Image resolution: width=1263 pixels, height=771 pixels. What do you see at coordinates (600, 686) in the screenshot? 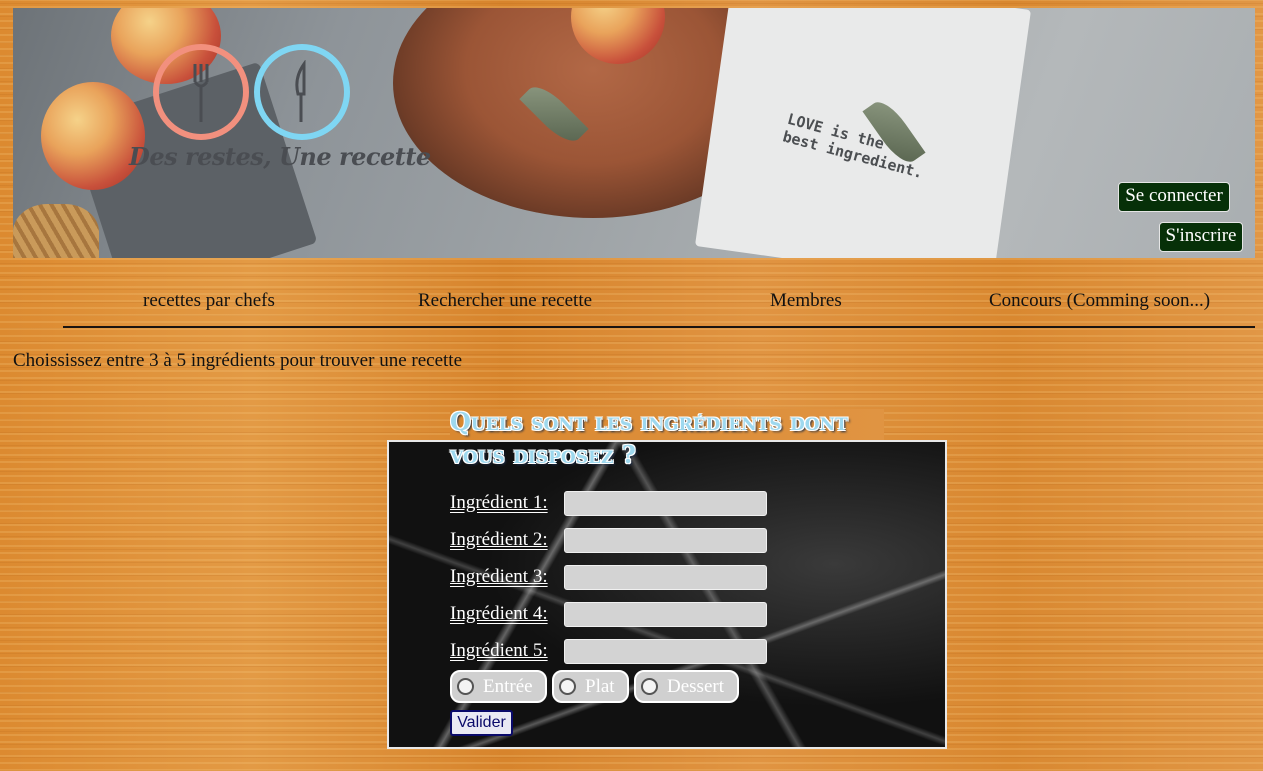
I see `category-label-plat: Plat` at bounding box center [600, 686].